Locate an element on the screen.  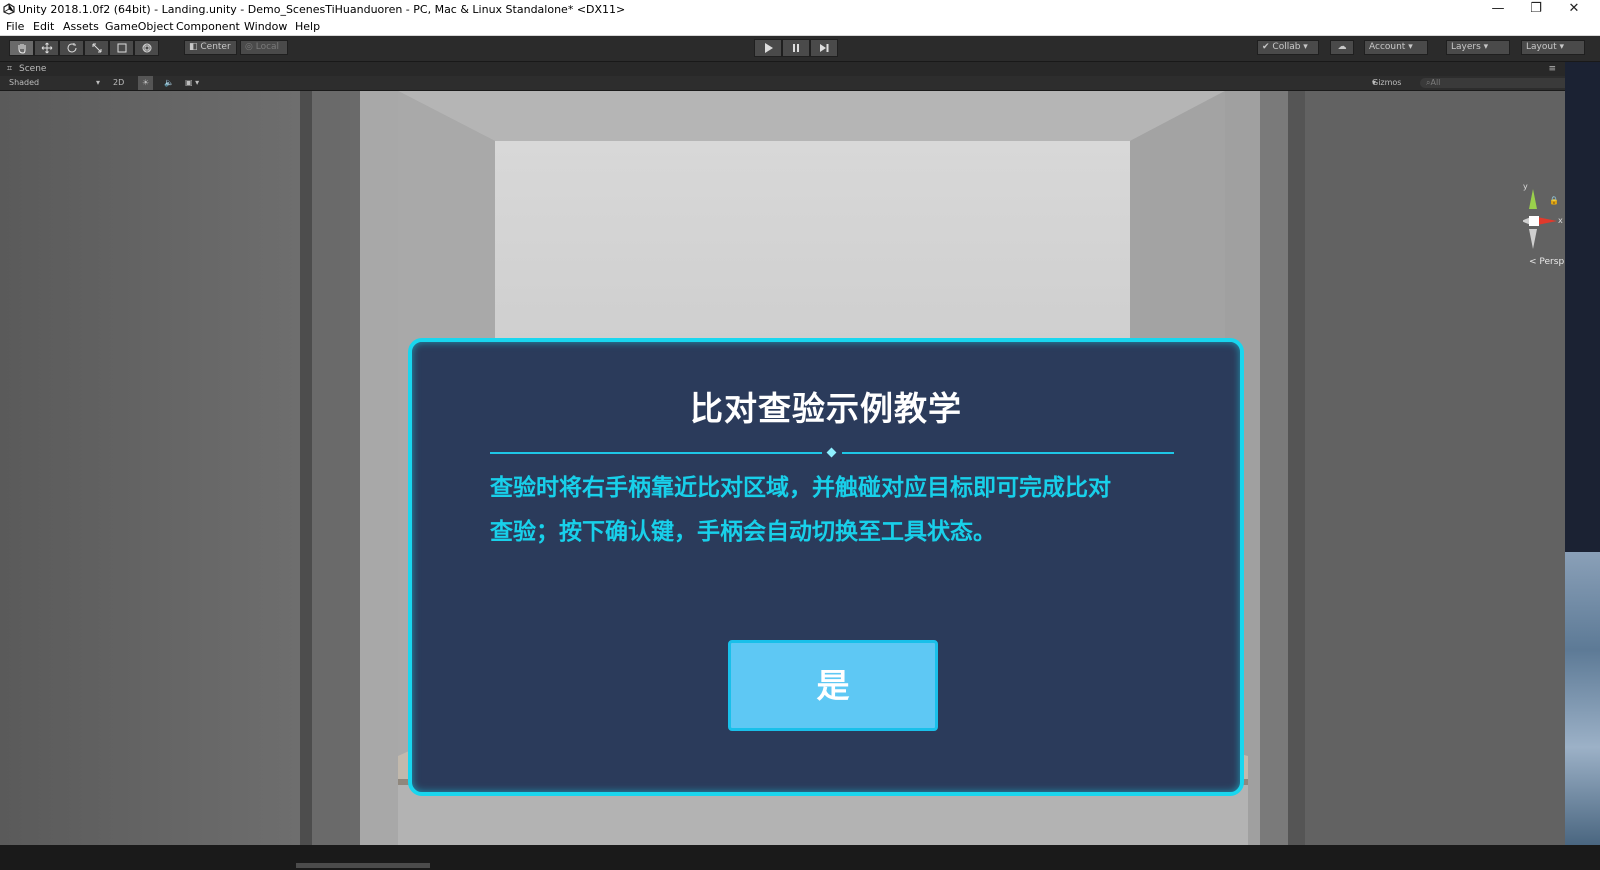
audio-toggle: 🔈 is located at coordinates (169, 83).